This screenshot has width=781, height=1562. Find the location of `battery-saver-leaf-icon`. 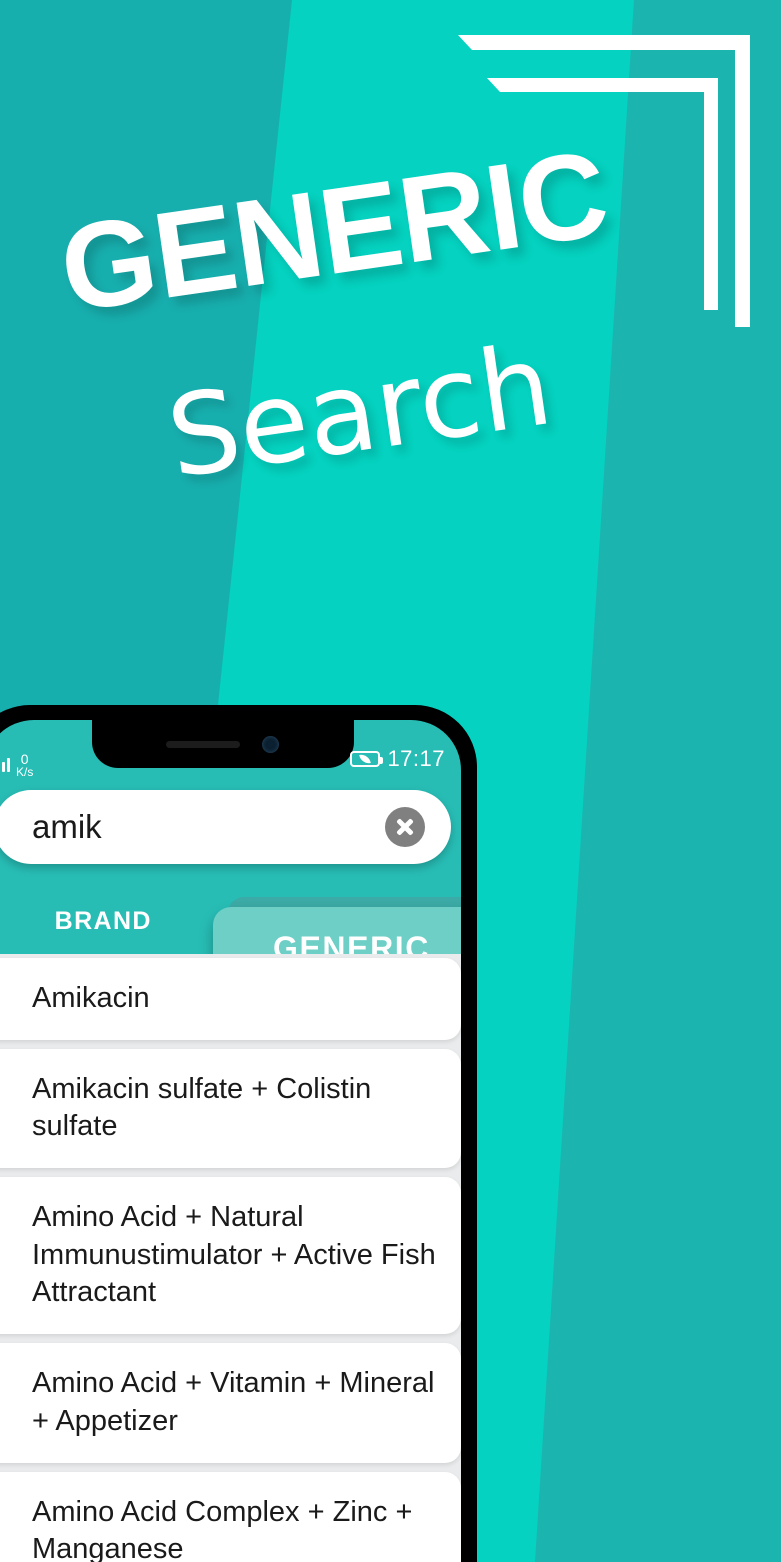

battery-saver-leaf-icon is located at coordinates (367, 759).